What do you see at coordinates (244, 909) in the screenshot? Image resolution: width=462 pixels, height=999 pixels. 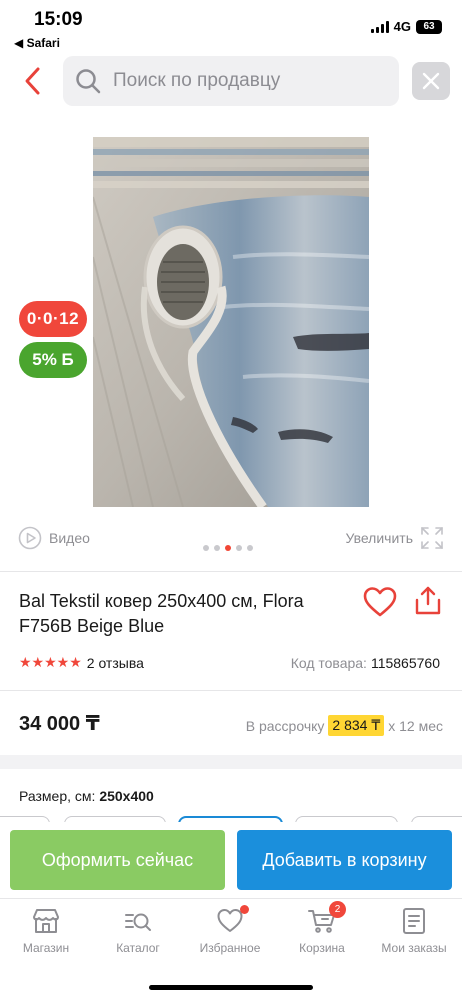 I see `favorites-indicator-dot` at bounding box center [244, 909].